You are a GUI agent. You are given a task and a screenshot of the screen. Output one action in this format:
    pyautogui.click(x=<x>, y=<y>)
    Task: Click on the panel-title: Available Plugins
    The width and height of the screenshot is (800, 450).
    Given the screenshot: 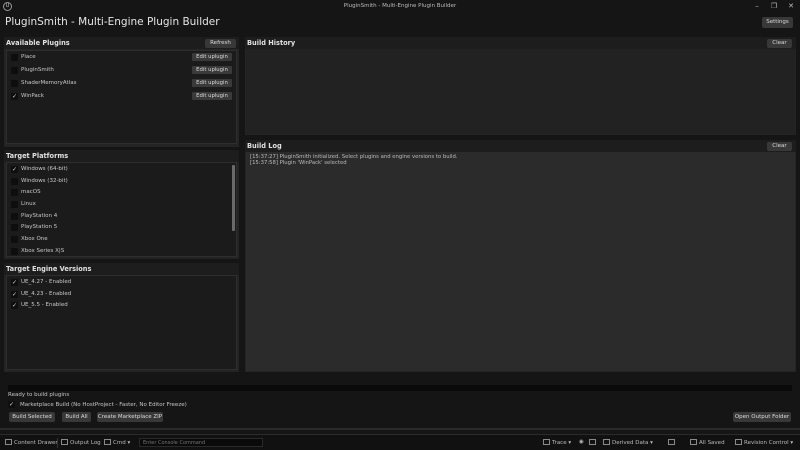 What is the action you would take?
    pyautogui.click(x=38, y=43)
    